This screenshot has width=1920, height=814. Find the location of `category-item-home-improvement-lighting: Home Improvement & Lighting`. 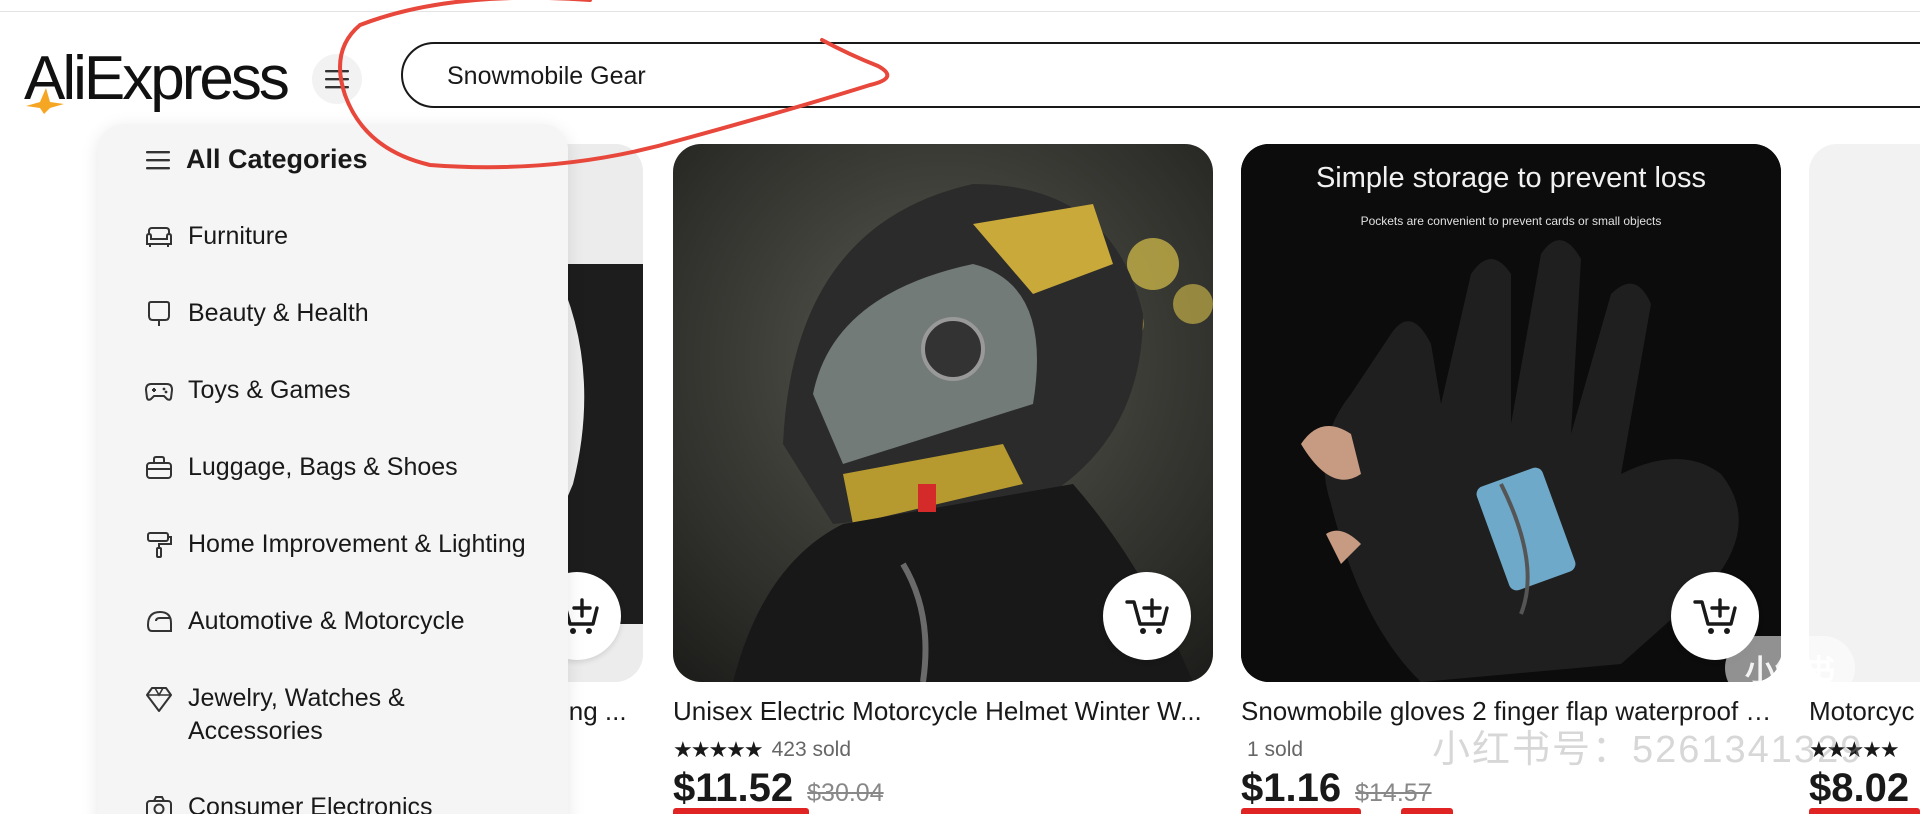

category-item-home-improvement-lighting: Home Improvement & Lighting is located at coordinates (335, 544).